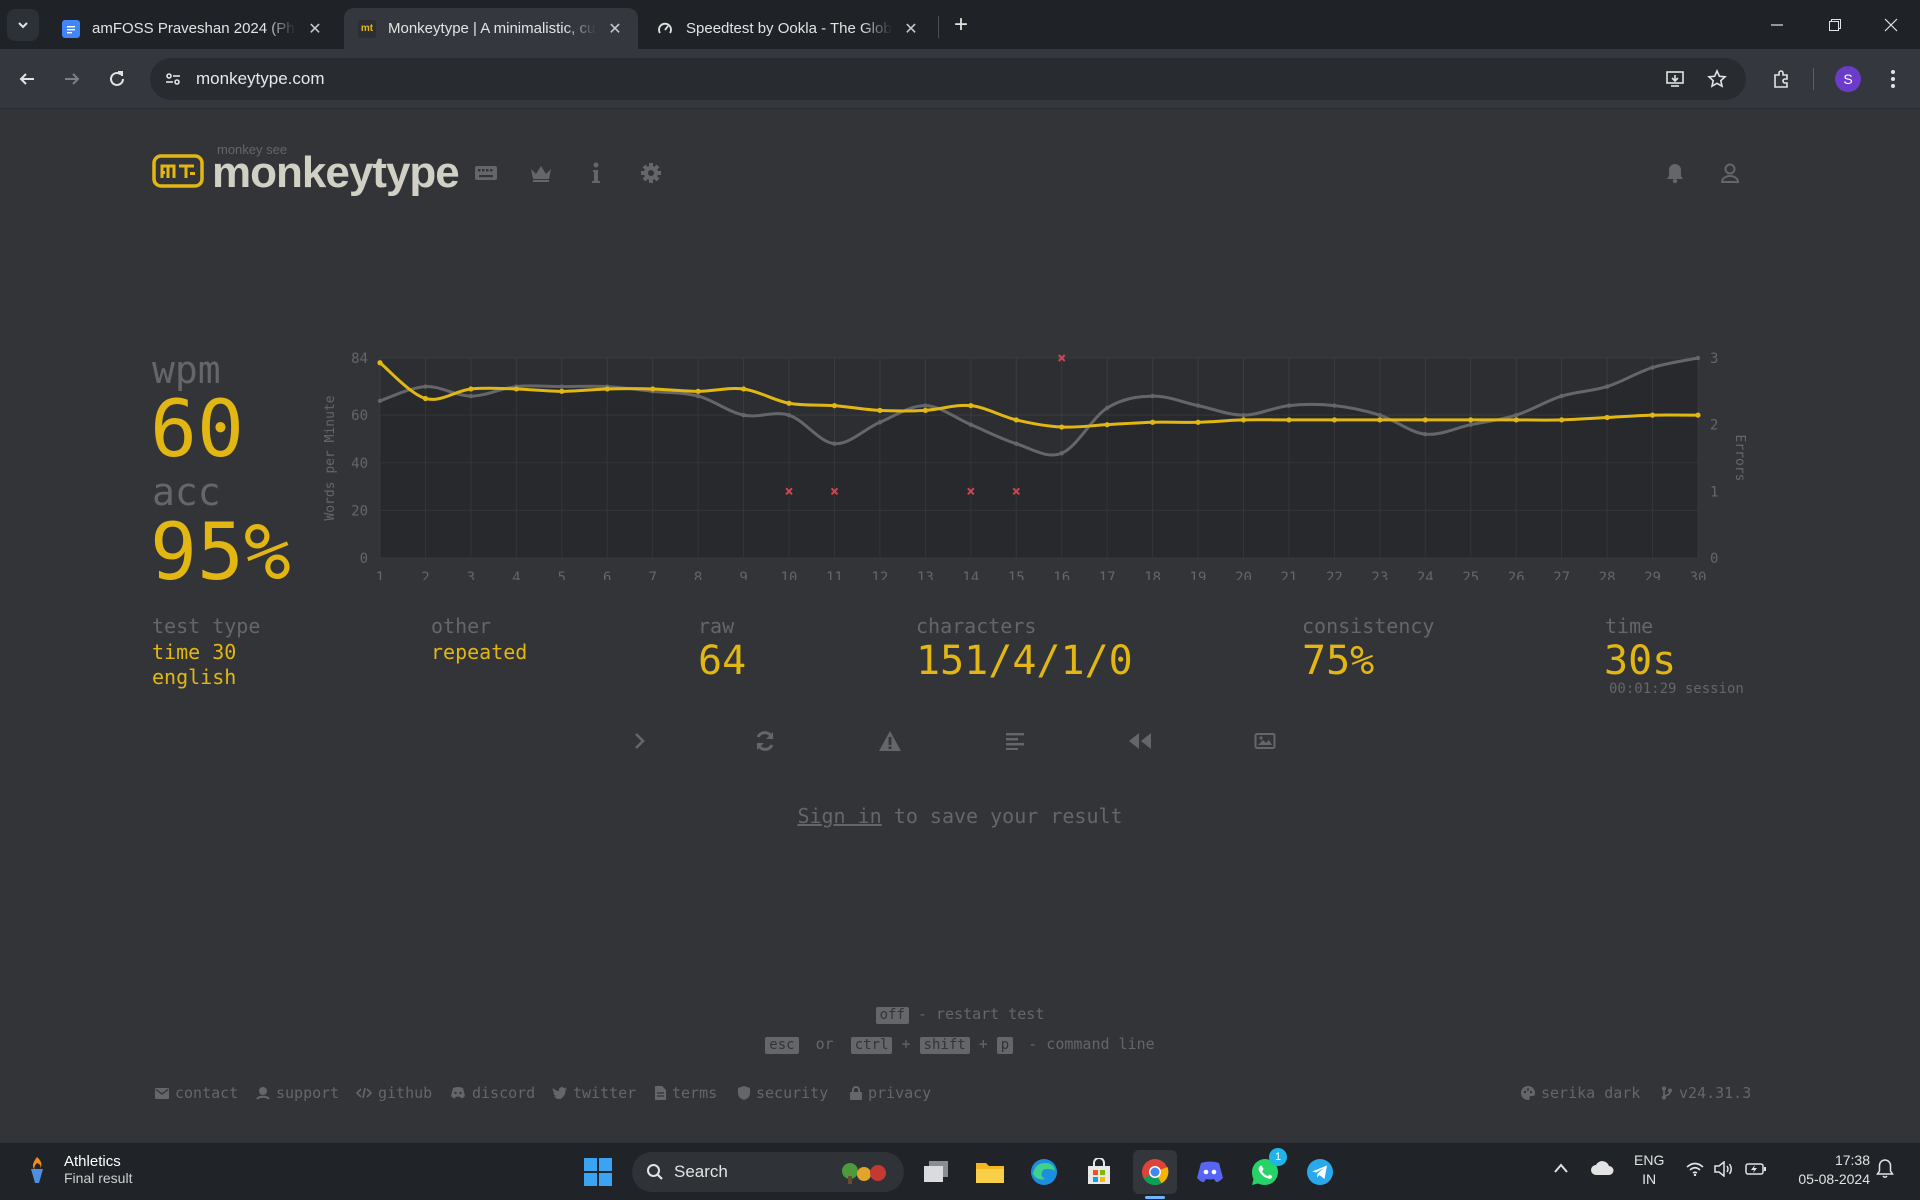 This screenshot has height=1200, width=1920. What do you see at coordinates (1756, 1170) in the screenshot?
I see `battery-icon` at bounding box center [1756, 1170].